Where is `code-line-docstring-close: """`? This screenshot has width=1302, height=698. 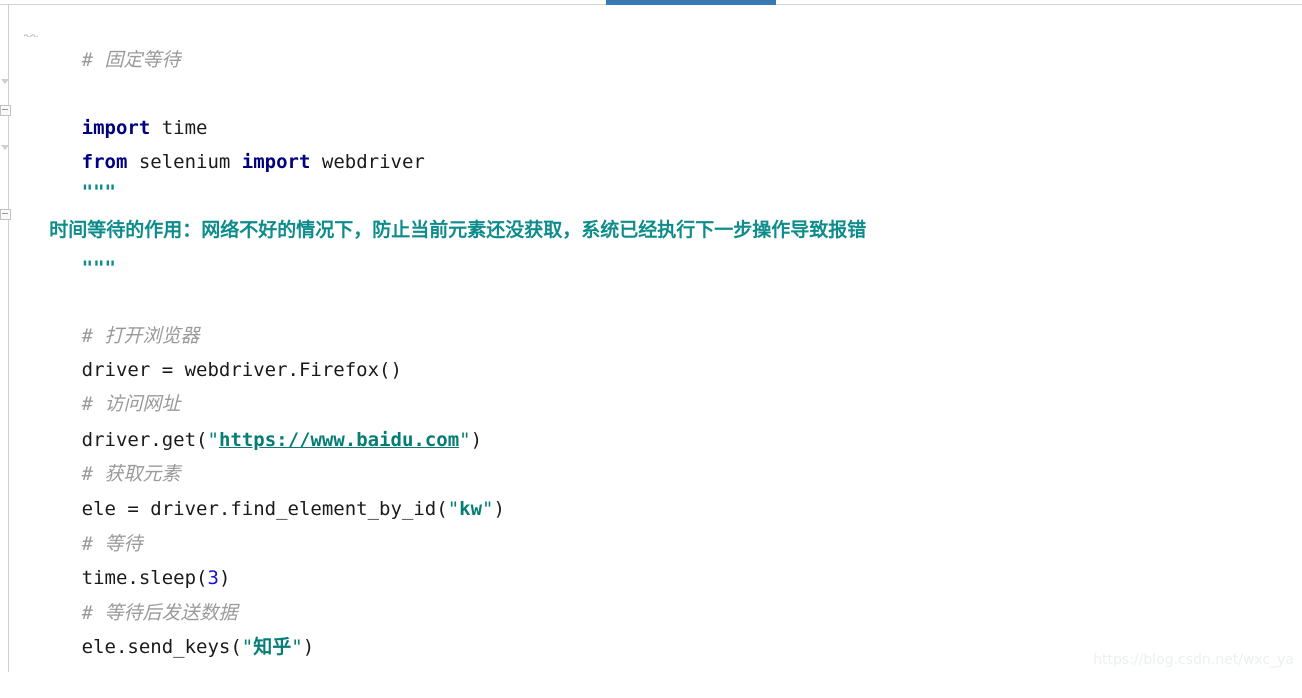 code-line-docstring-close: """ is located at coordinates (64, 248).